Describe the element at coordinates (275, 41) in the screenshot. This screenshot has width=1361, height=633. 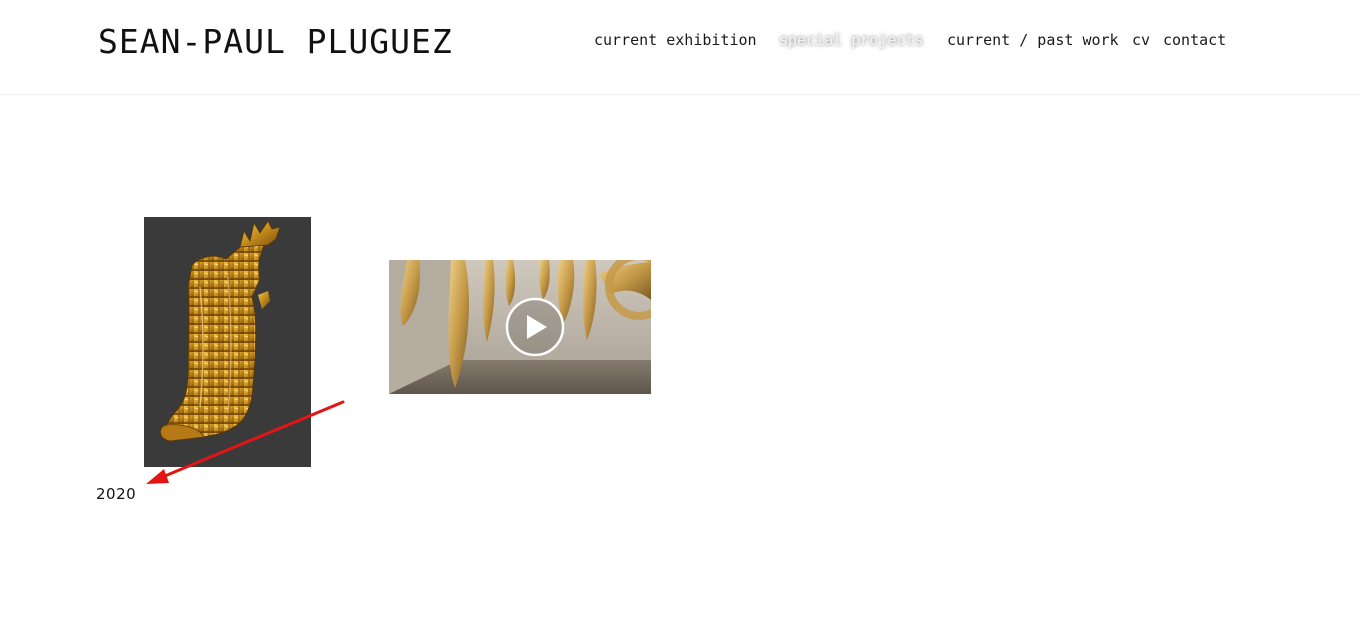
I see `site-title: SEAN-PAUL PLUGUEZ` at that location.